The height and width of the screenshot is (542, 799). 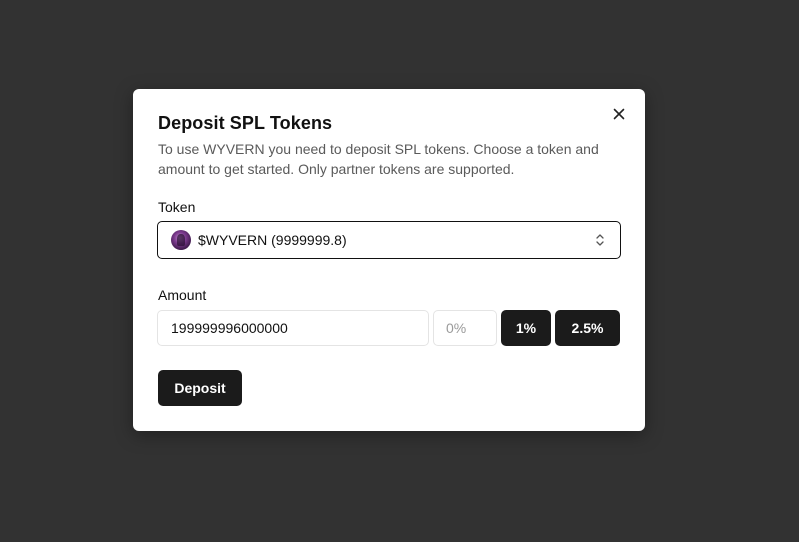 I want to click on amount-label: Amount, so click(x=182, y=295).